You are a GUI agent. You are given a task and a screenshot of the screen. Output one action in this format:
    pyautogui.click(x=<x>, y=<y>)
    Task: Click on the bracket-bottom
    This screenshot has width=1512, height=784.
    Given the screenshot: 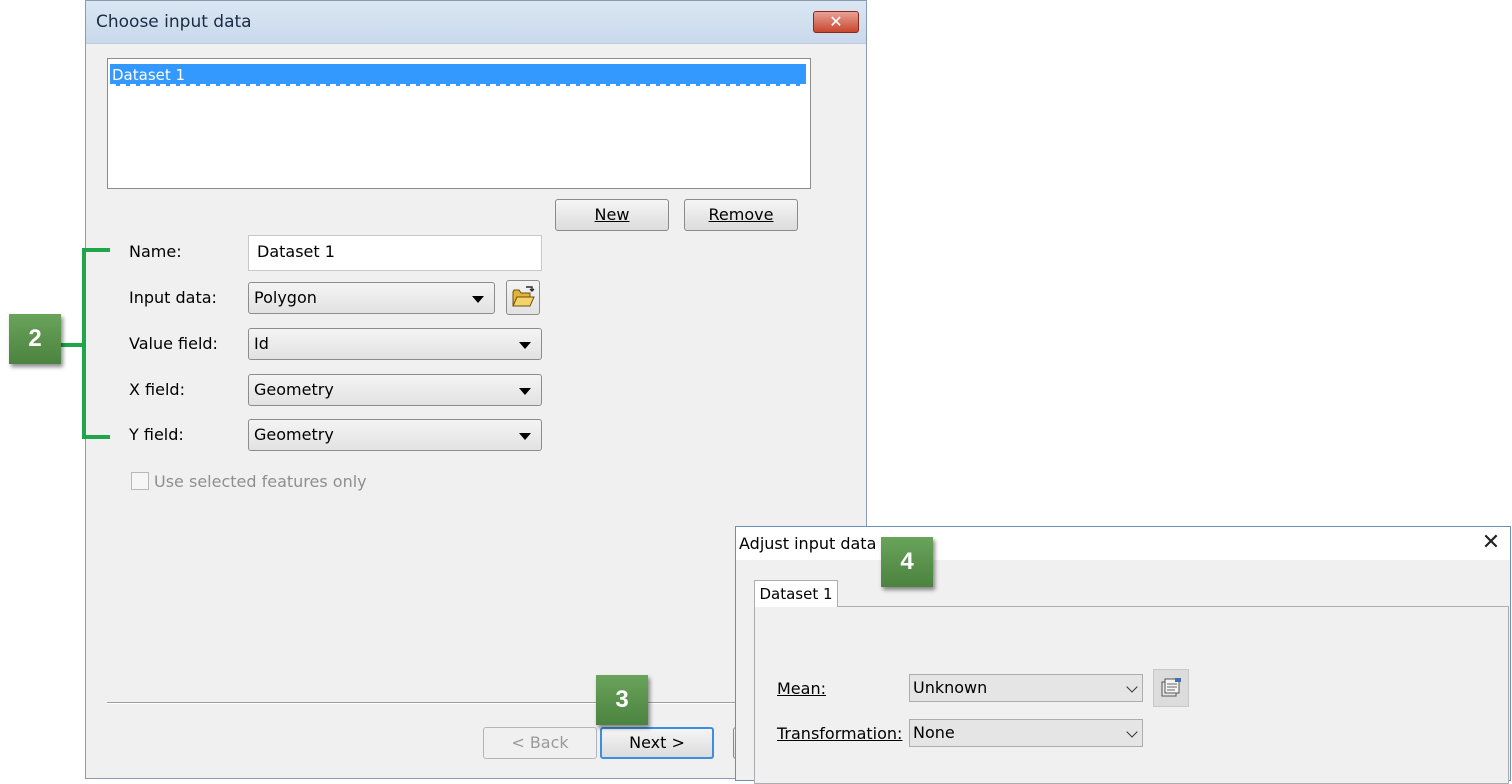 What is the action you would take?
    pyautogui.click(x=96, y=437)
    